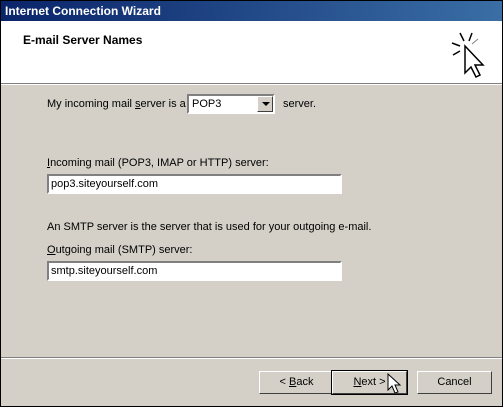 This screenshot has width=503, height=407. I want to click on incoming-type-label: My incoming mail server is a, so click(116, 104).